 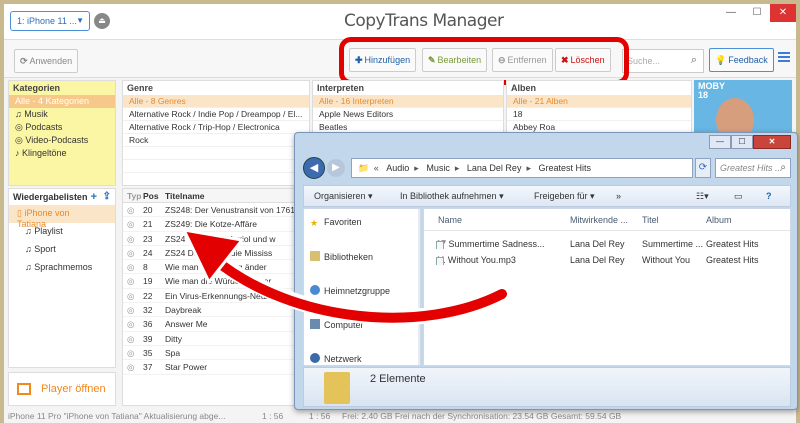 What do you see at coordinates (212, 367) in the screenshot?
I see `table-row: ◎ 37 Star Power` at bounding box center [212, 367].